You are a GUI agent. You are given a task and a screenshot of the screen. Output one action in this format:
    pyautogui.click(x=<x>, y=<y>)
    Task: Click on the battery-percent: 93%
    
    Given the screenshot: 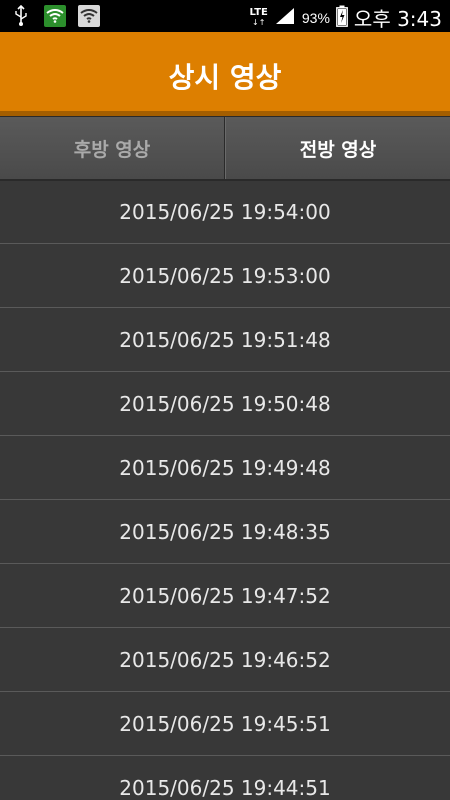 What is the action you would take?
    pyautogui.click(x=315, y=17)
    